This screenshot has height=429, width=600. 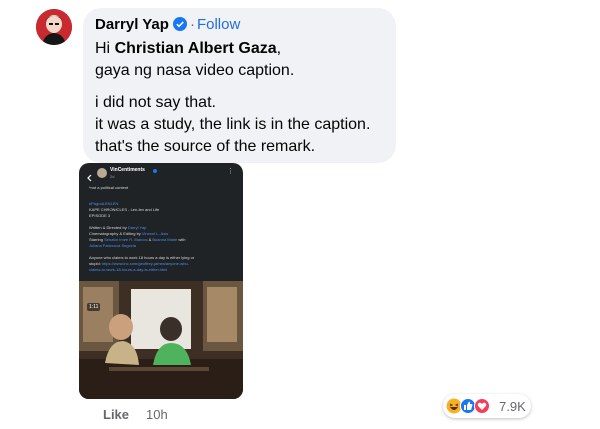 What do you see at coordinates (195, 70) in the screenshot?
I see `comment-line-2: gaya ng nasa video caption.` at bounding box center [195, 70].